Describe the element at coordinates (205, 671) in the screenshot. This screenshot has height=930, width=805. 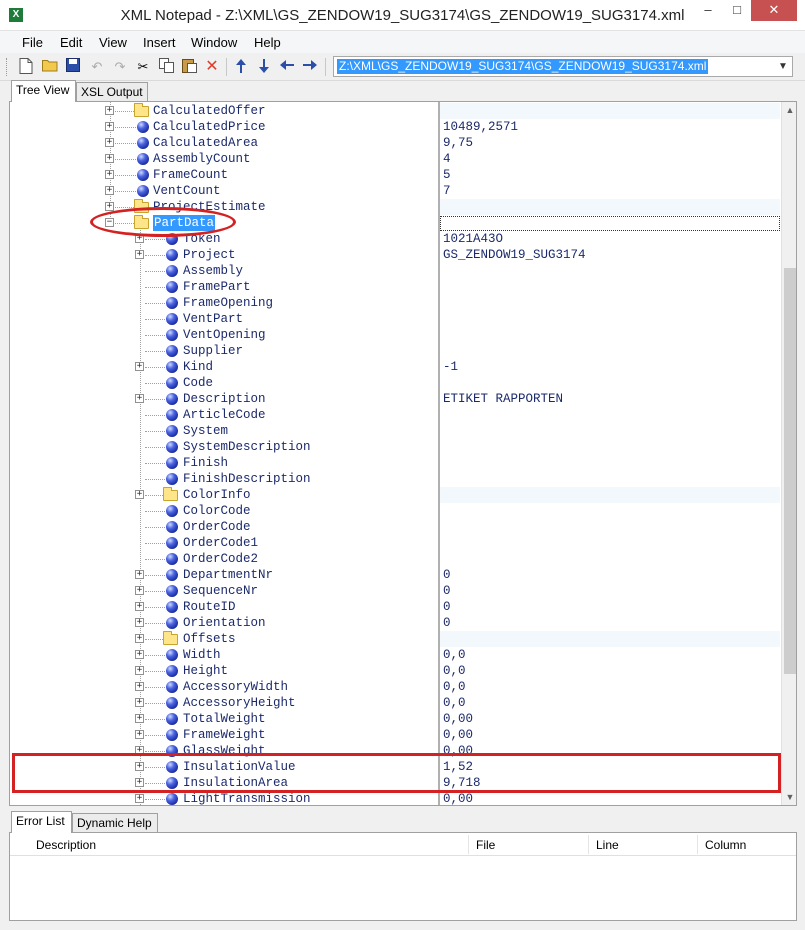
I see `node-name: Height` at that location.